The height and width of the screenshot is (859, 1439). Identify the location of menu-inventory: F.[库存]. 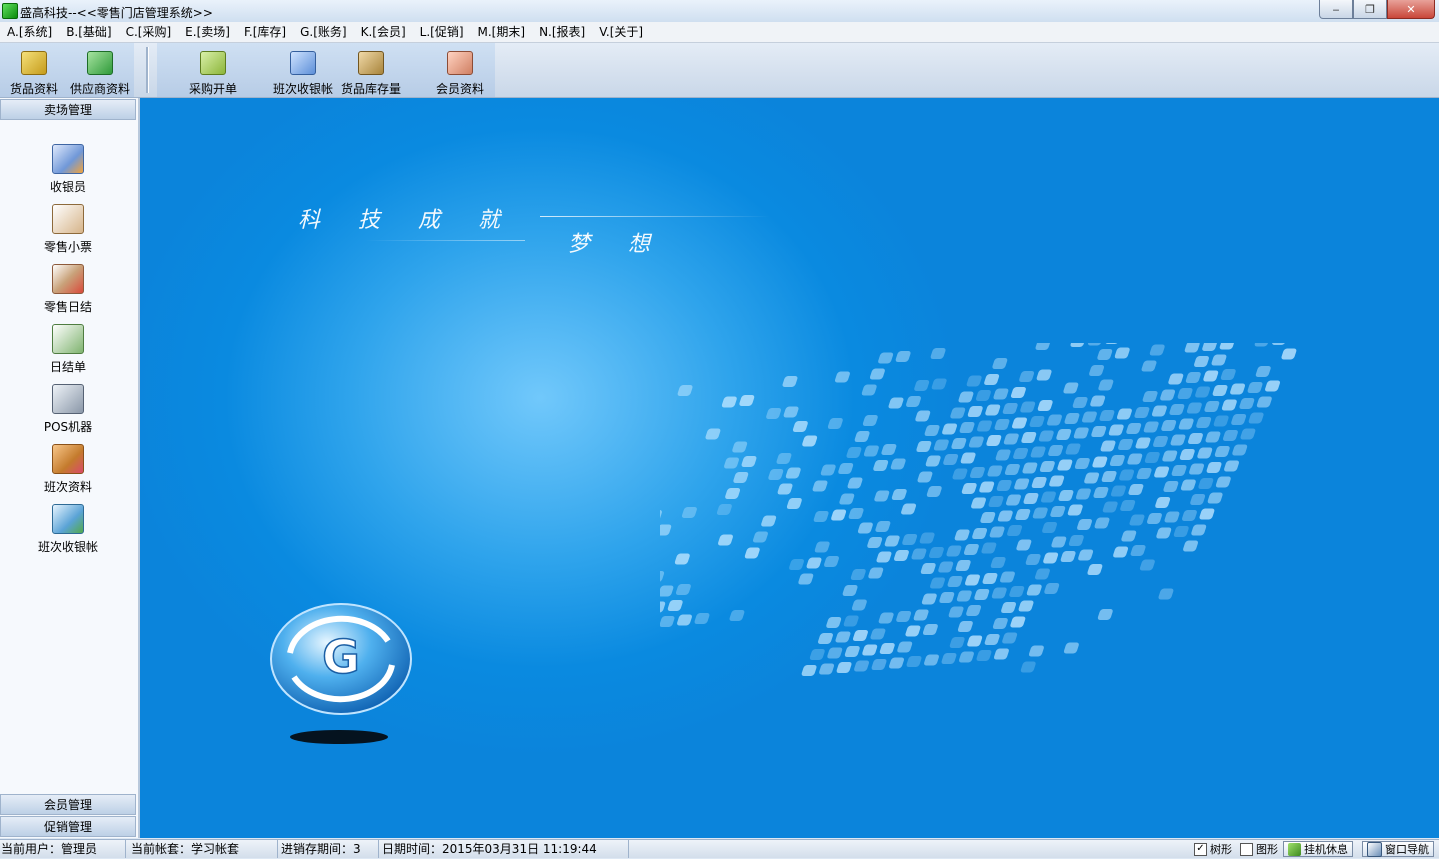
(265, 32).